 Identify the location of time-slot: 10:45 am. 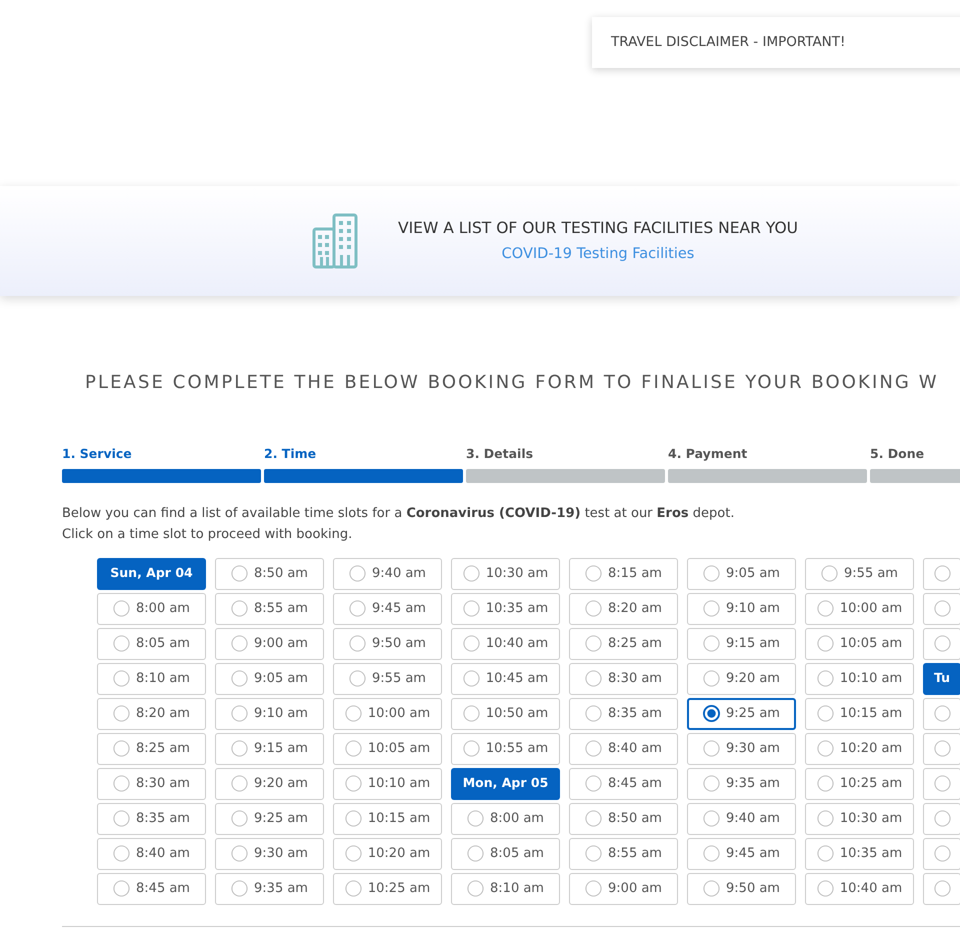
(505, 678).